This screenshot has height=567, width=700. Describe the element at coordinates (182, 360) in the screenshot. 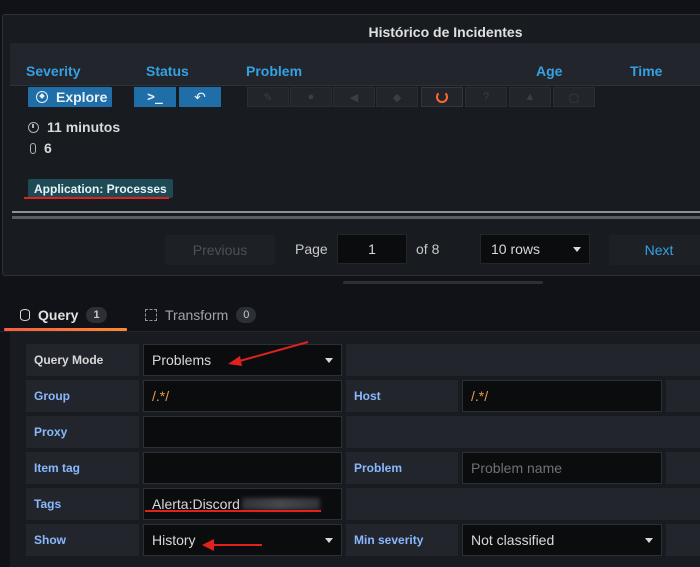

I see `query-mode-value: Problems` at that location.